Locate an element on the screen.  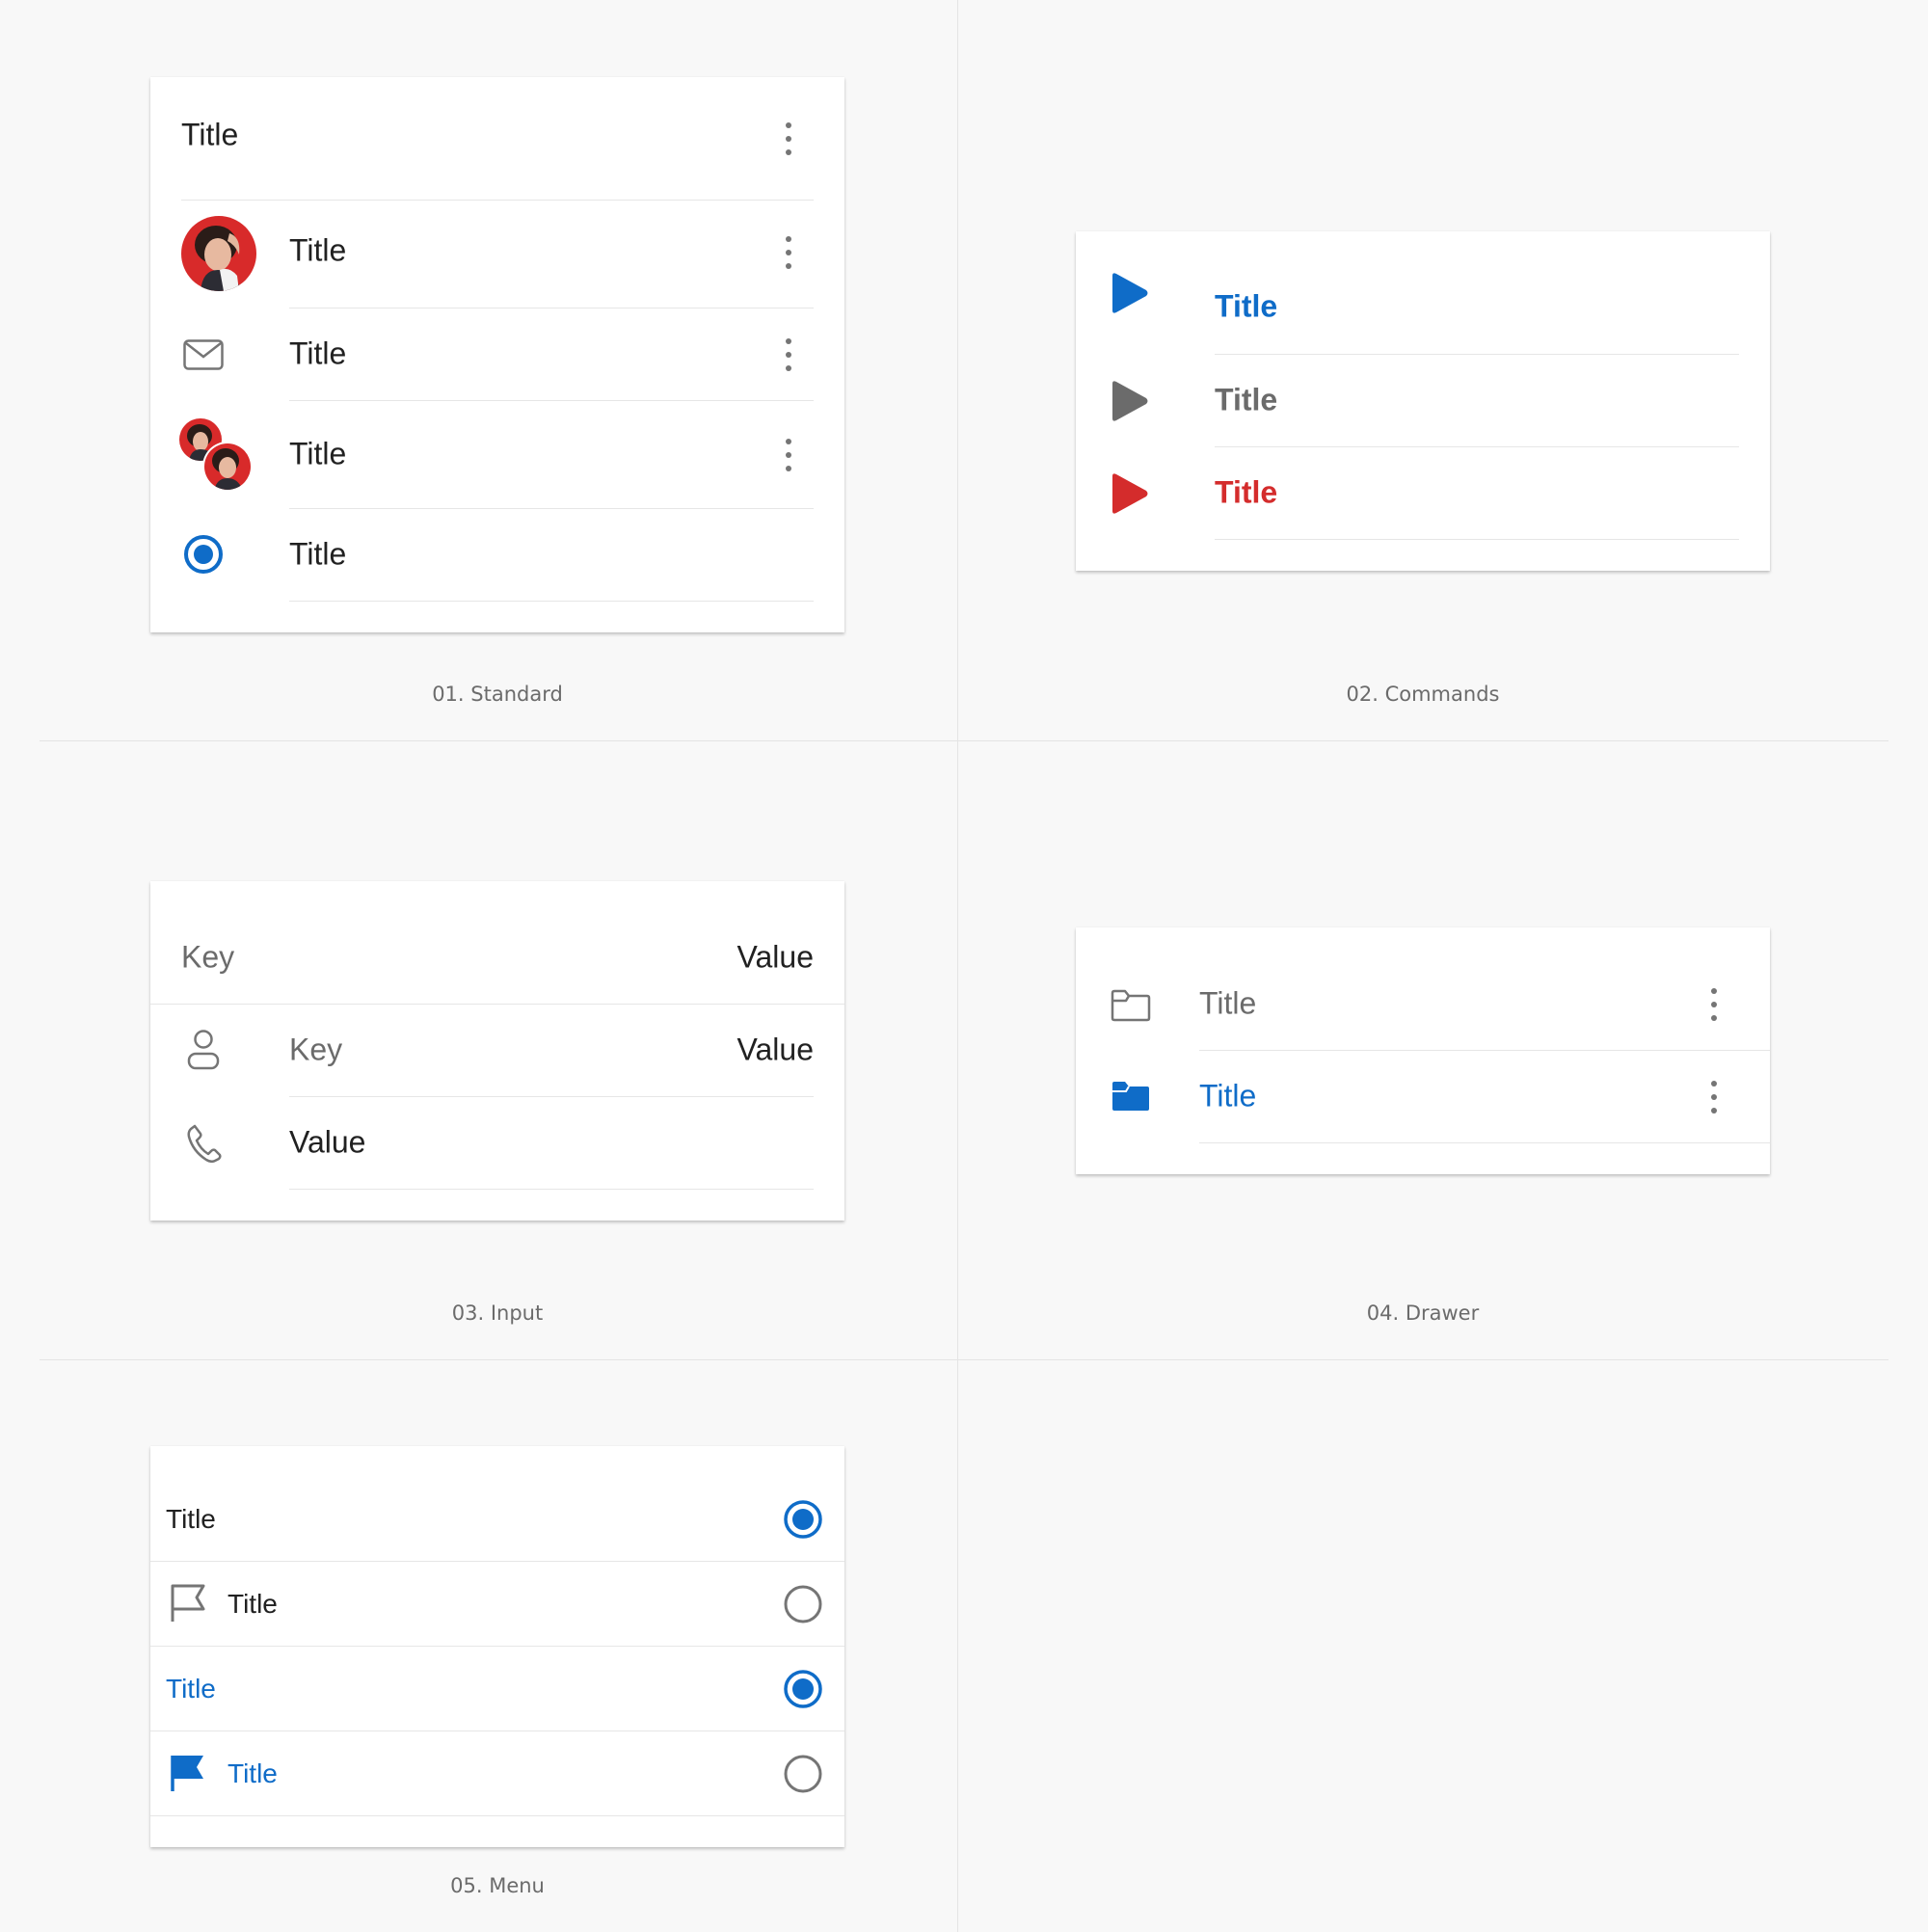
standard-list-card: Title Title Title Title Title is located at coordinates (497, 355).